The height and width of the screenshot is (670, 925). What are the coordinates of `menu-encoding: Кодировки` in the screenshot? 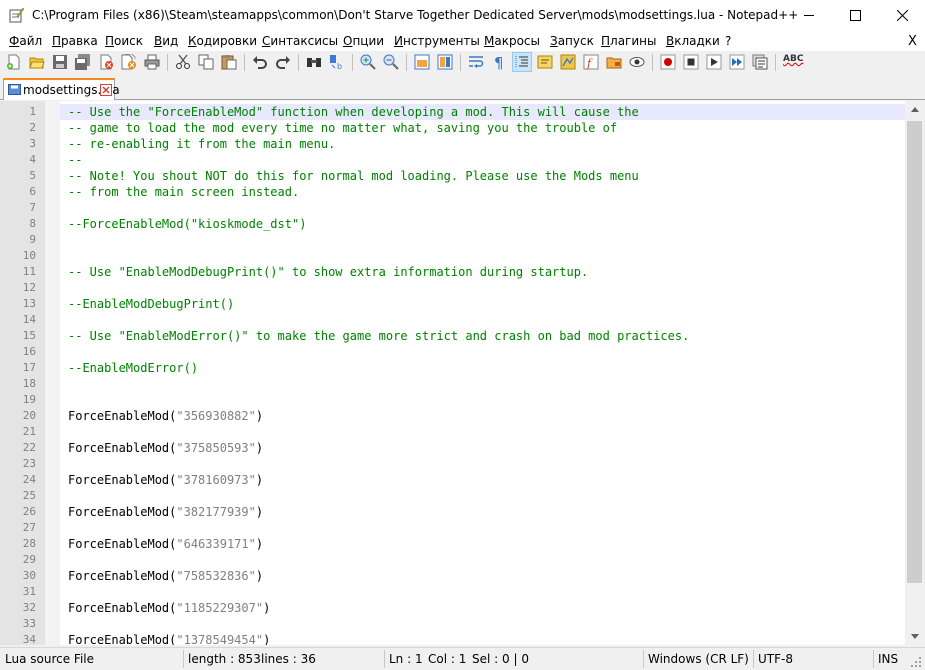 It's located at (222, 41).